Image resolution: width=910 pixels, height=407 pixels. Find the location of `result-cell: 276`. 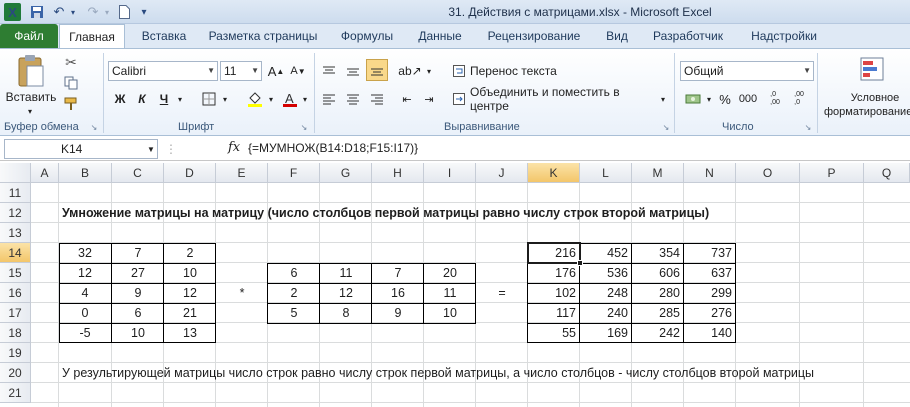

result-cell: 276 is located at coordinates (710, 313).